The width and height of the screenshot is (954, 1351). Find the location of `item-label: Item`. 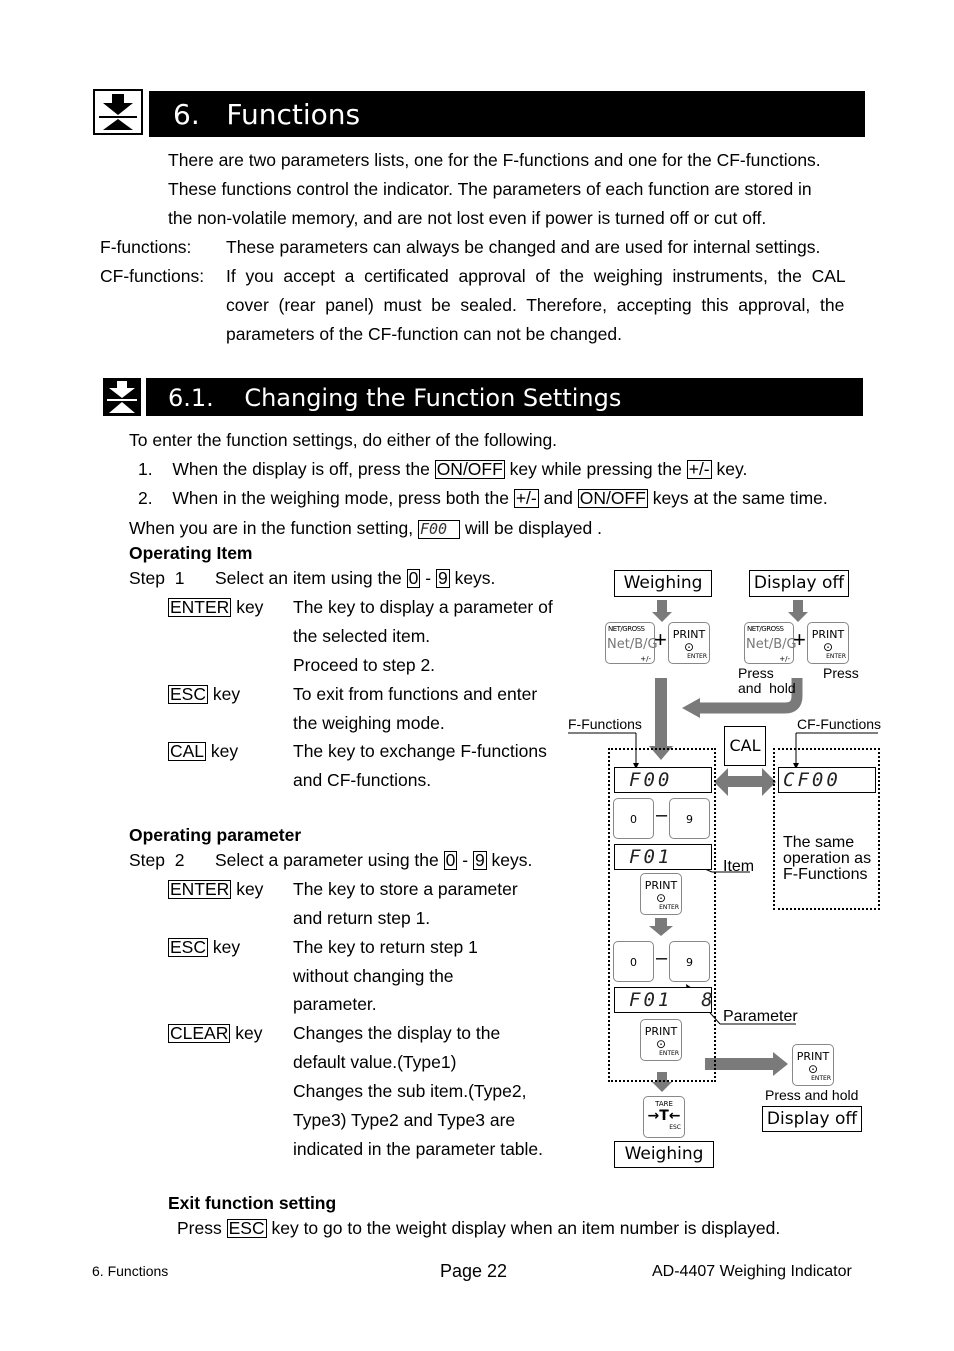

item-label: Item is located at coordinates (739, 866).